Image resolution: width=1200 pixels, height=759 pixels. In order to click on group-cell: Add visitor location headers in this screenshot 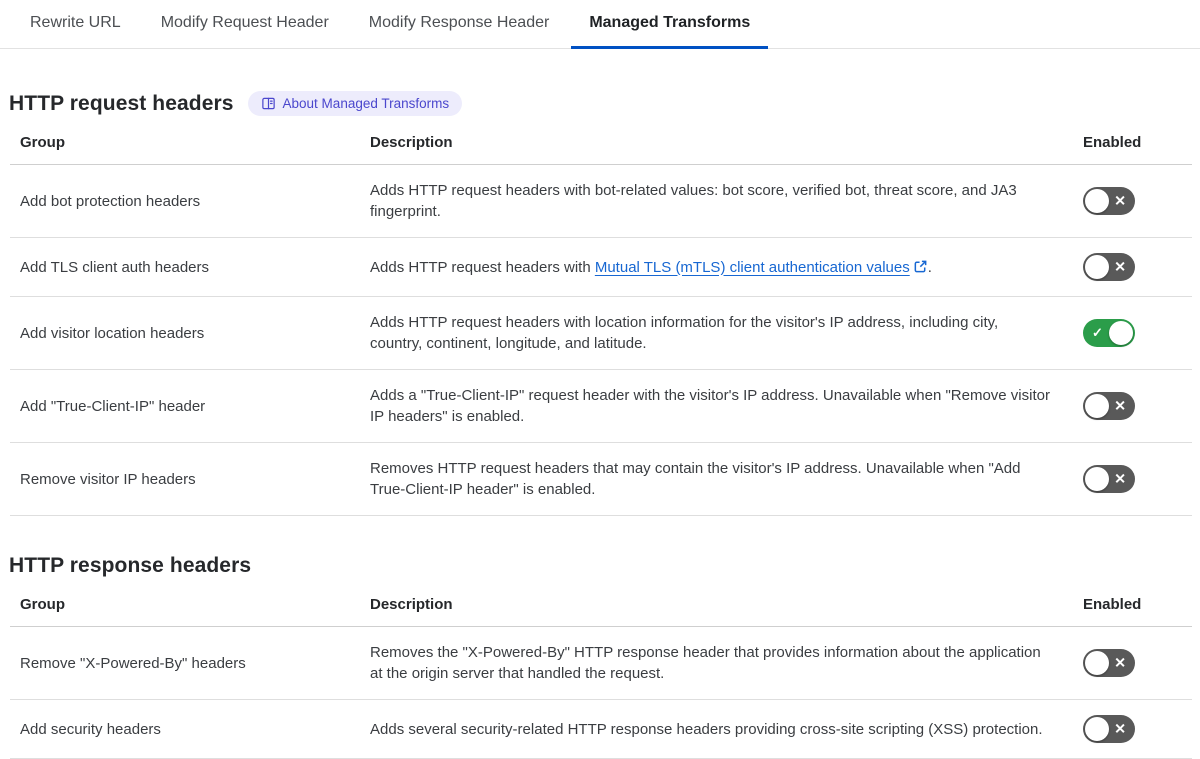, I will do `click(185, 333)`.